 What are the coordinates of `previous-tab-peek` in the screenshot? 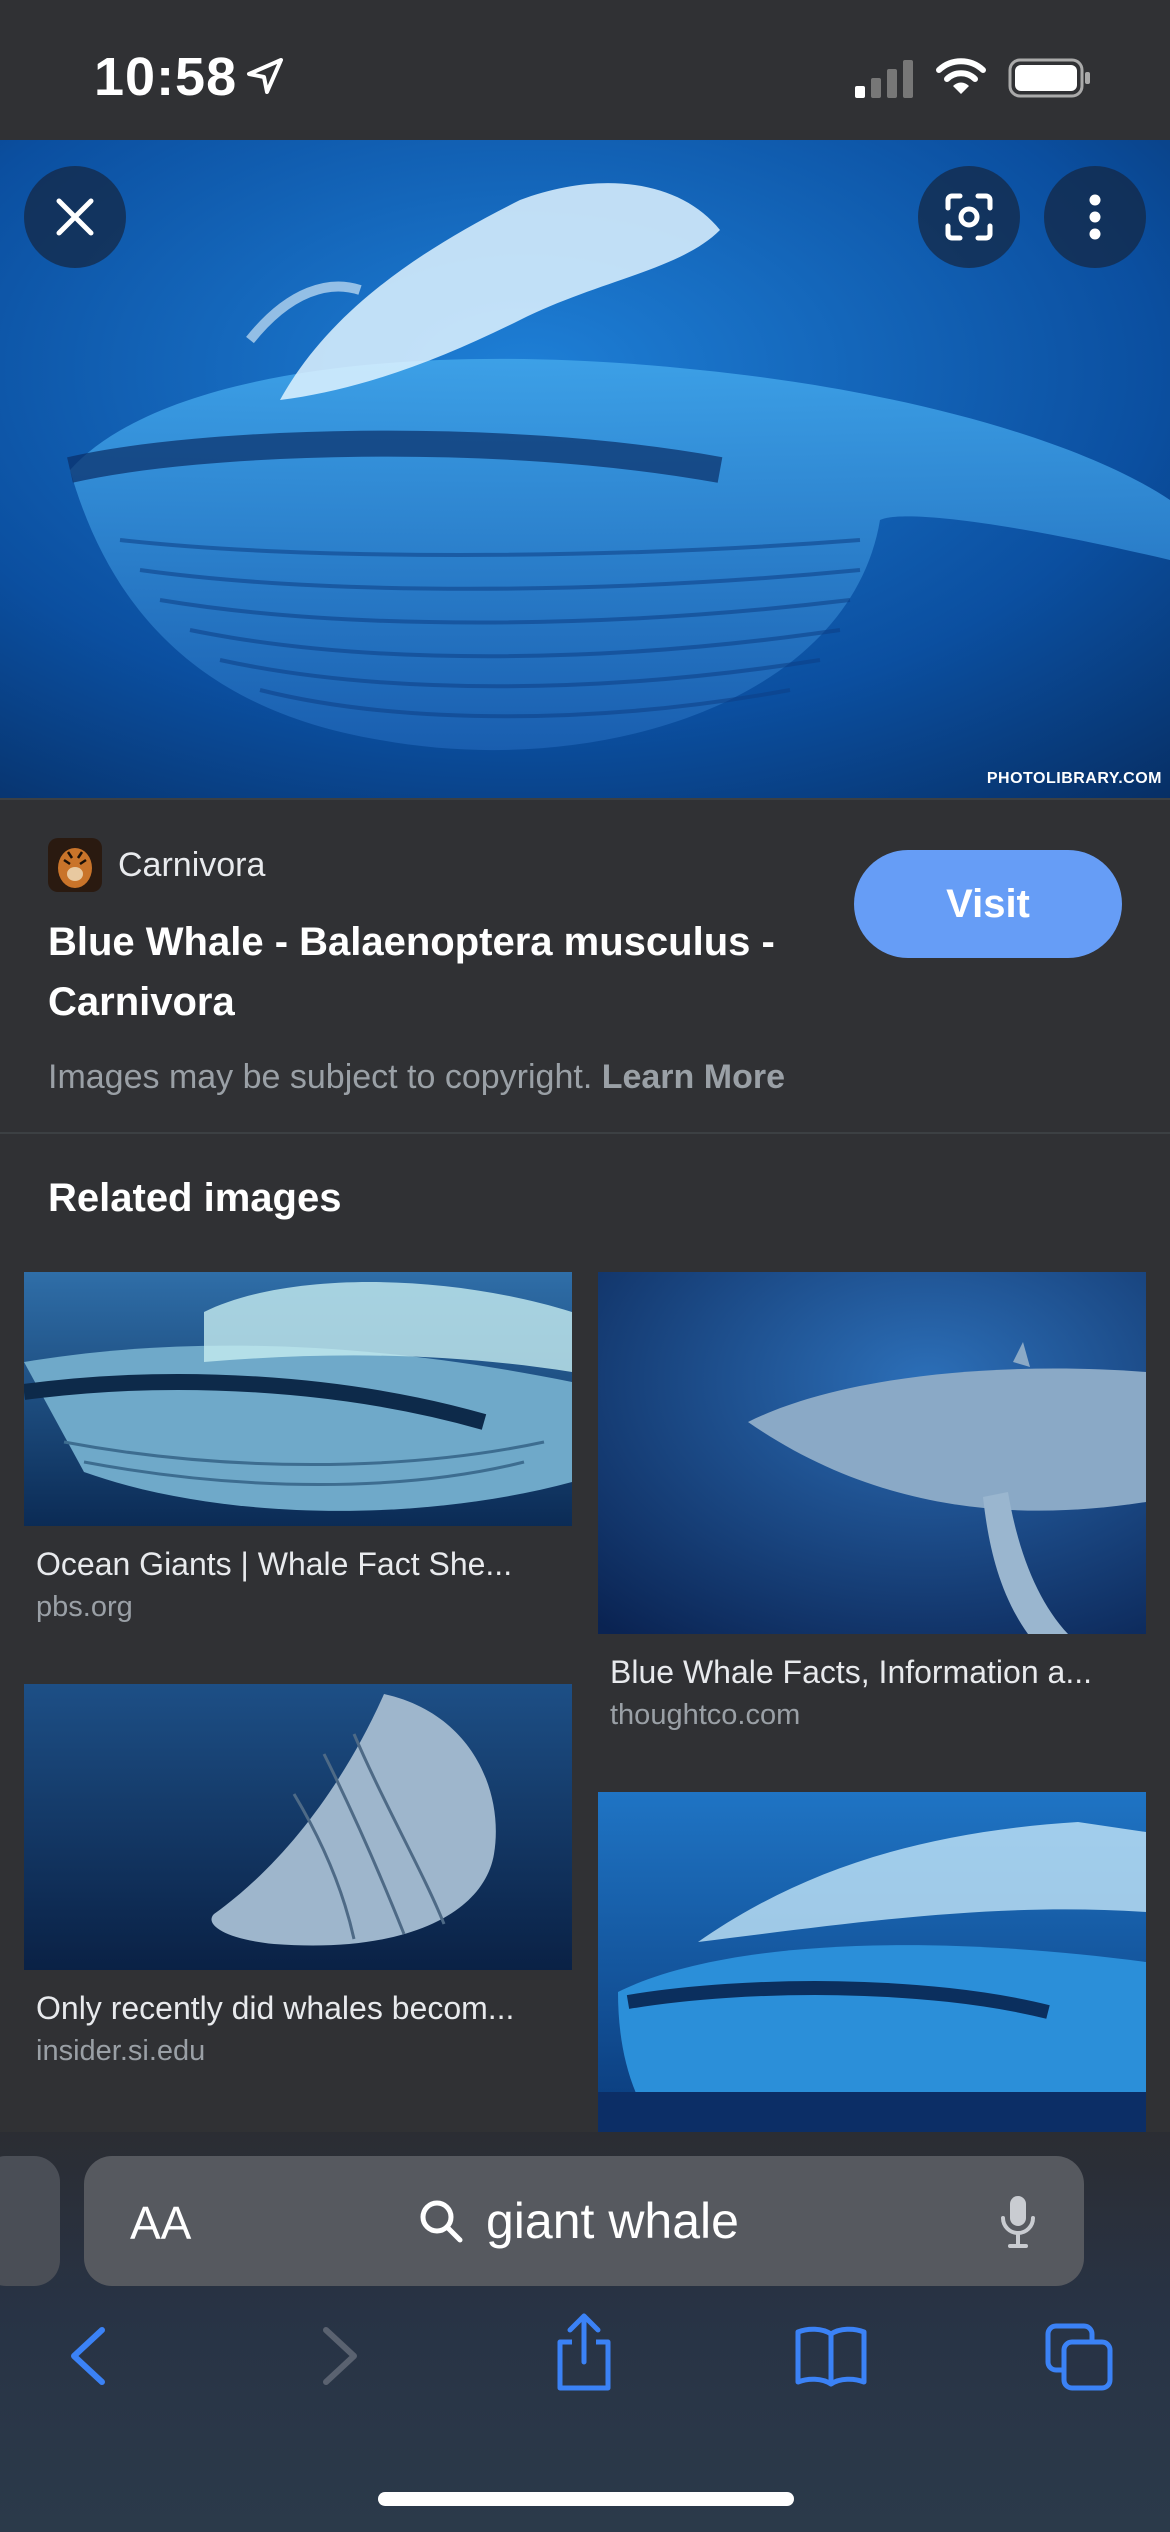 It's located at (30, 2221).